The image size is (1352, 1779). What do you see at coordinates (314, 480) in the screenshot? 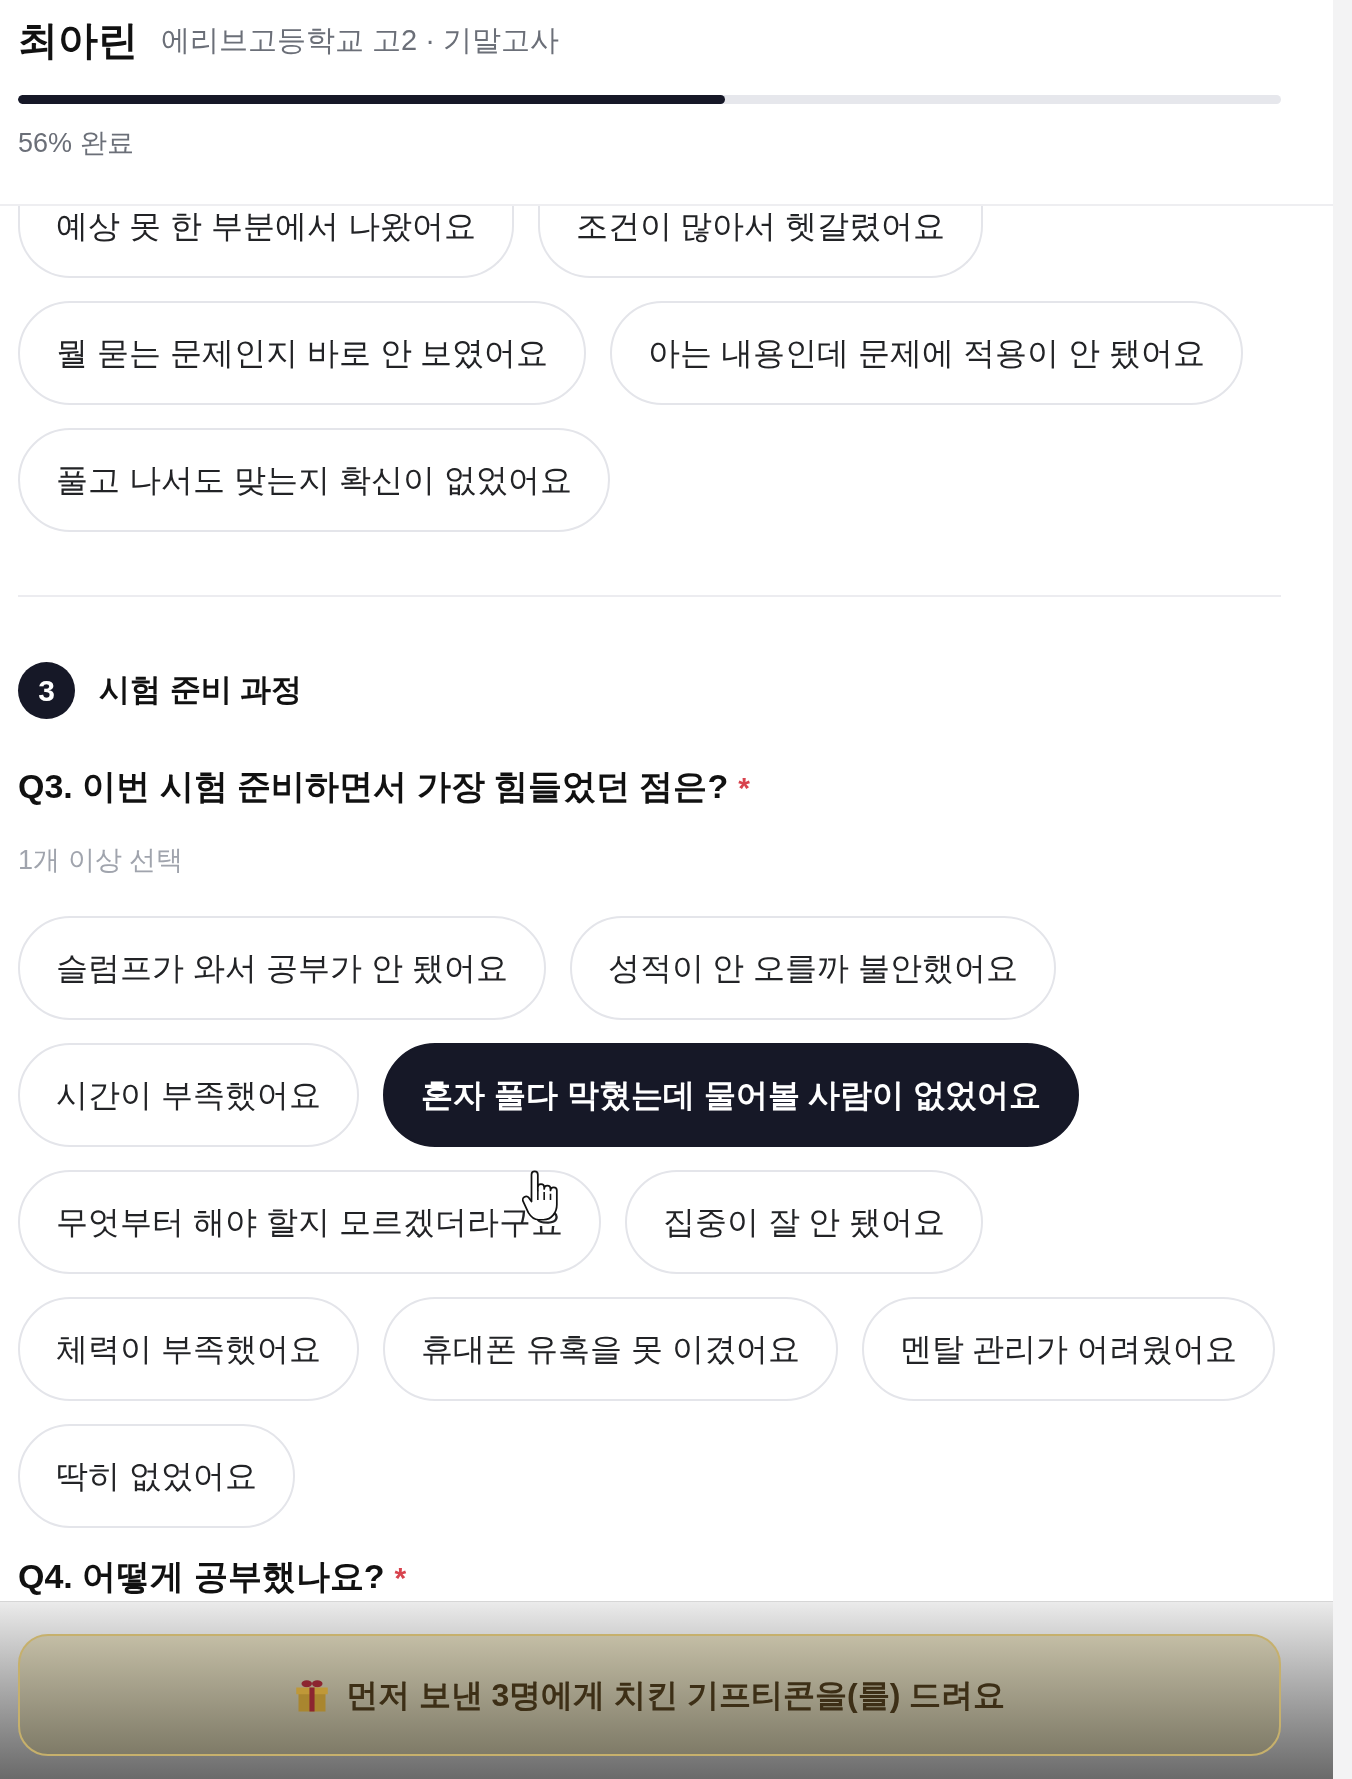
I see `option-chip: 풀고 나서도 맞는지 확신이 없었어요` at bounding box center [314, 480].